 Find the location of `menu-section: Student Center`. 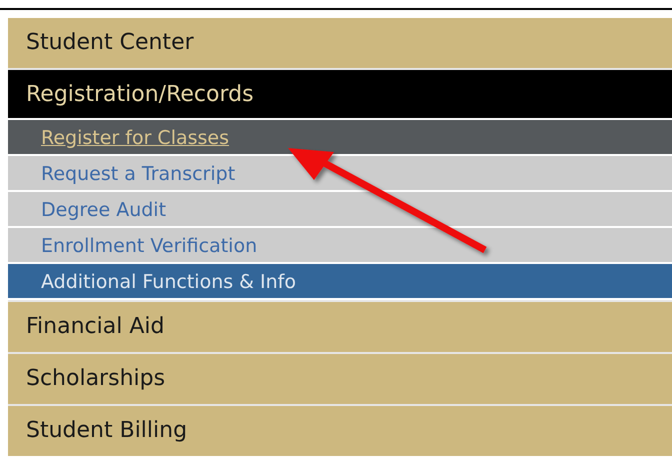

menu-section: Student Center is located at coordinates (340, 43).